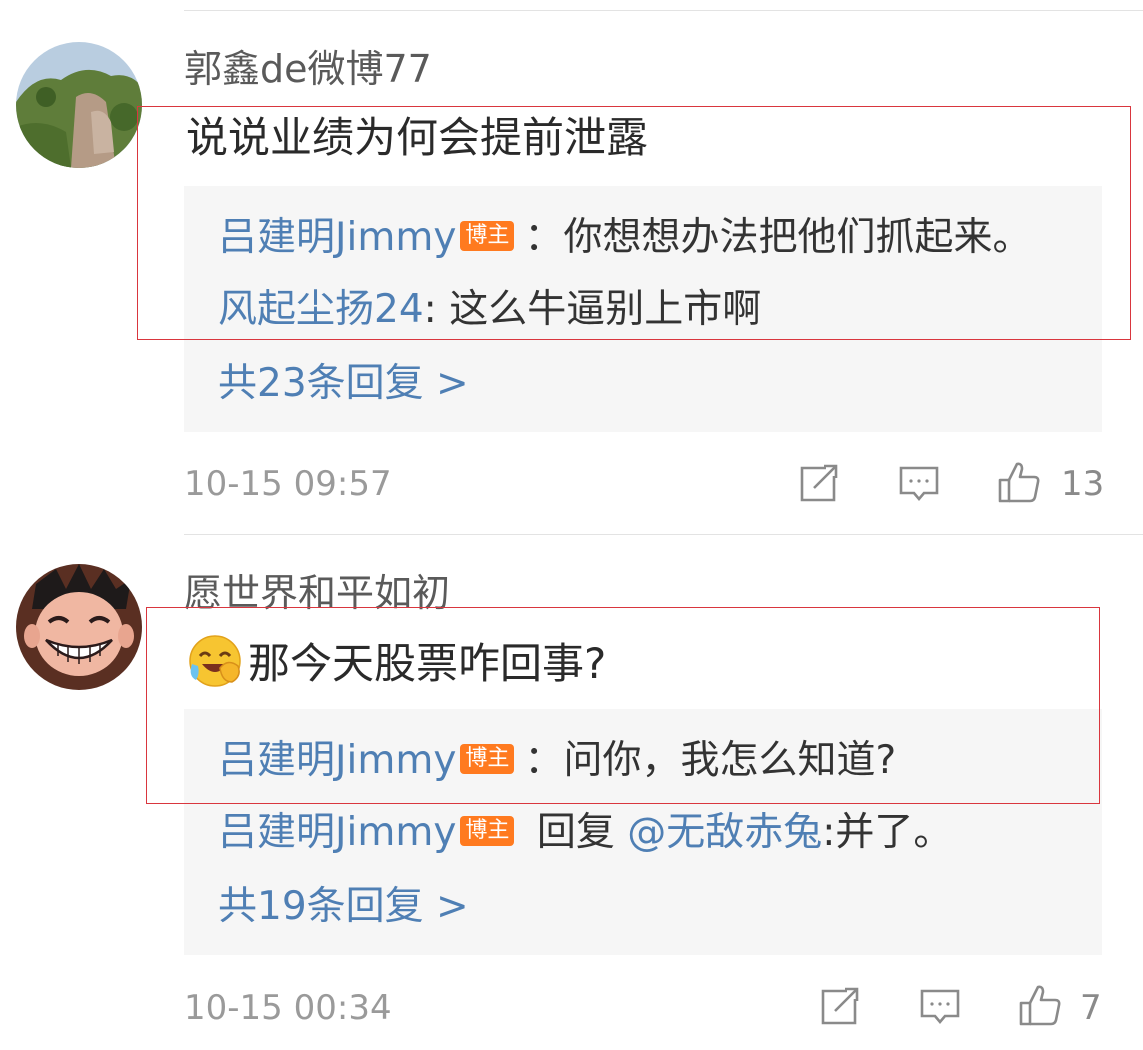 The width and height of the screenshot is (1143, 1050). Describe the element at coordinates (427, 663) in the screenshot. I see `comment-text: 那今天股票咋回事?` at that location.